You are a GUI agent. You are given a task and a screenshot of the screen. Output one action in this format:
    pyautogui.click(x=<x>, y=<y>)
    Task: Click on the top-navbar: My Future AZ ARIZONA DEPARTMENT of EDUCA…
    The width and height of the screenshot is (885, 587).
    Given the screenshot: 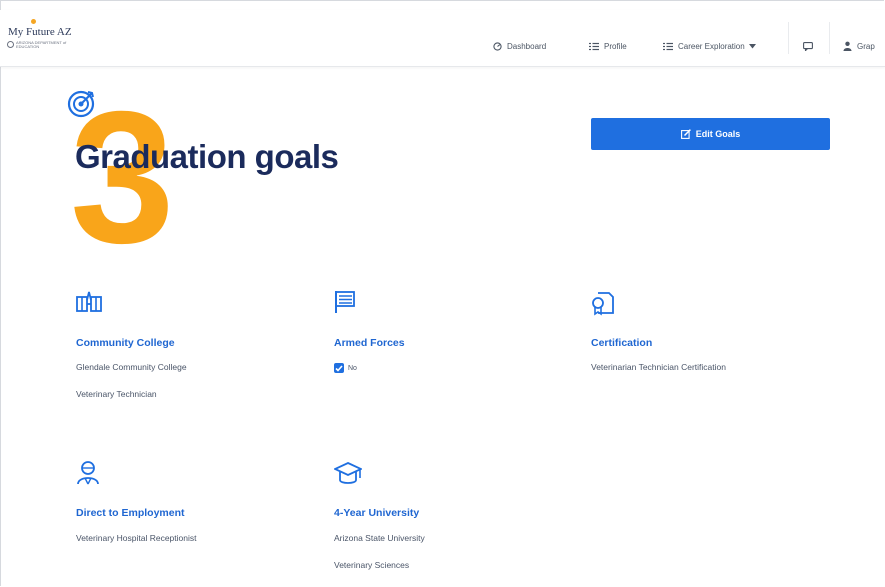 What is the action you would take?
    pyautogui.click(x=442, y=38)
    